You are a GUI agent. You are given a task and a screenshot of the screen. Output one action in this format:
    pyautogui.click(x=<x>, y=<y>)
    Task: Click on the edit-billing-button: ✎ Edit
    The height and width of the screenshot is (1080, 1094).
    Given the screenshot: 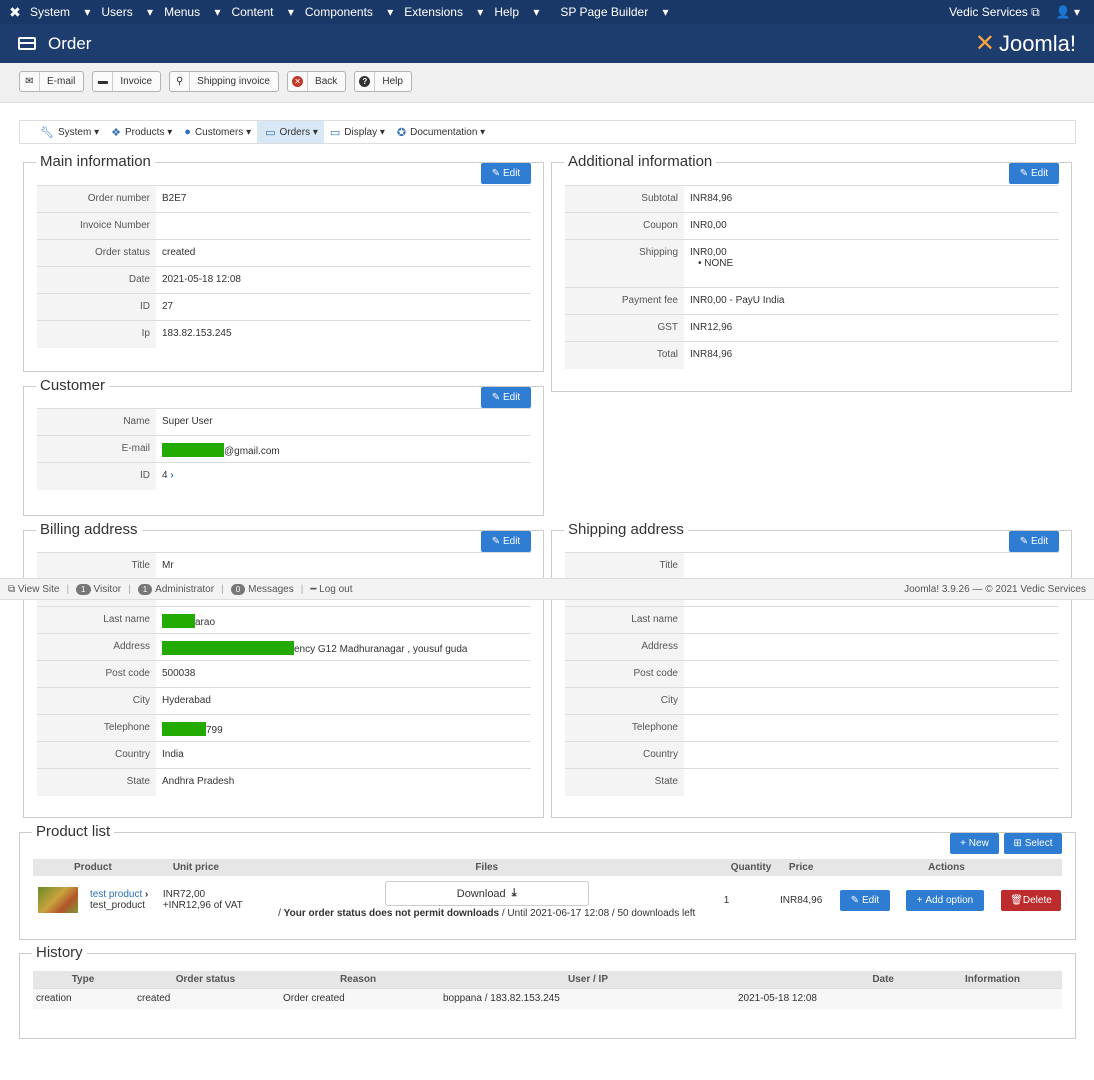 What is the action you would take?
    pyautogui.click(x=506, y=541)
    